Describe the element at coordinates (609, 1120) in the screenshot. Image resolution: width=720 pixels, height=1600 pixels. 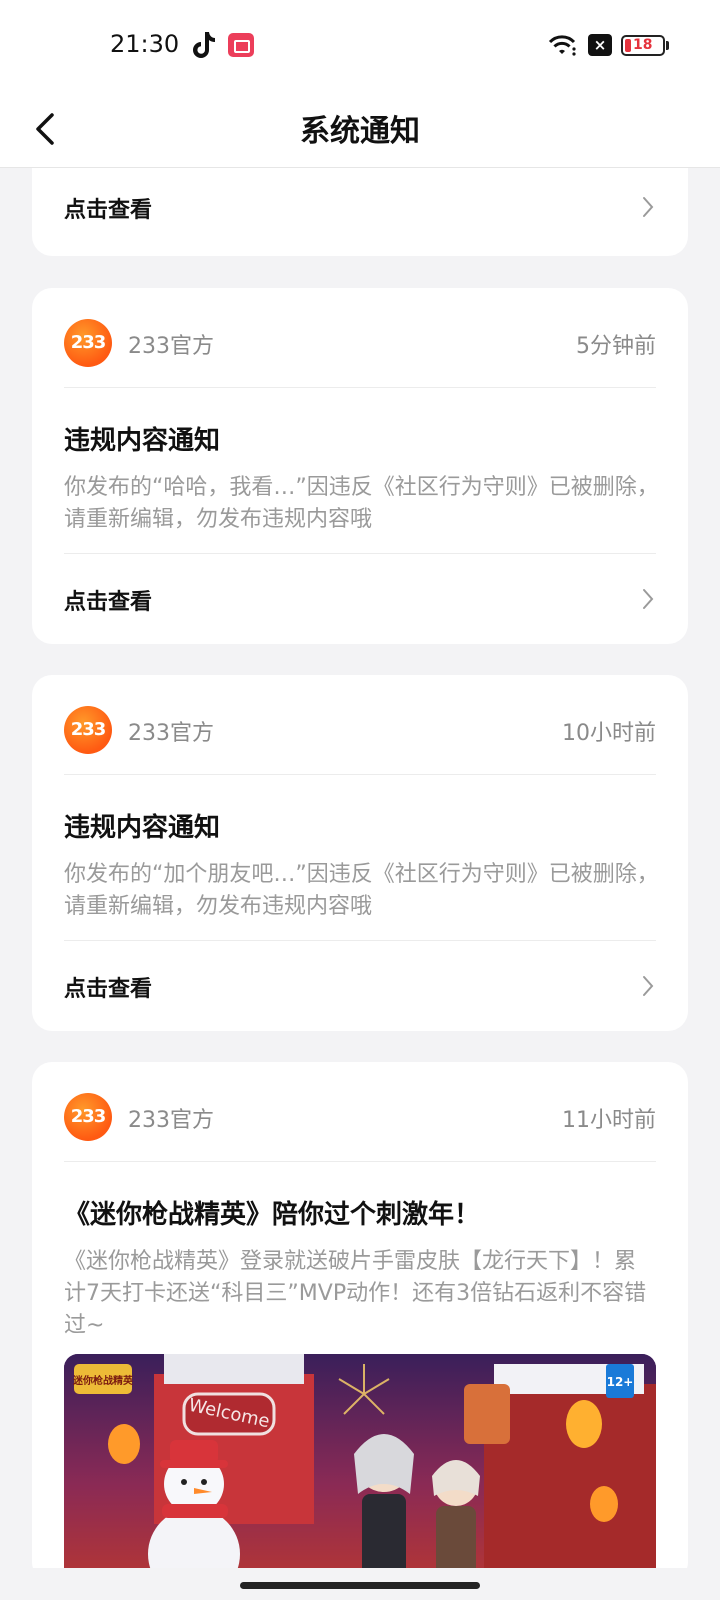
I see `timestamp: 11小时前` at that location.